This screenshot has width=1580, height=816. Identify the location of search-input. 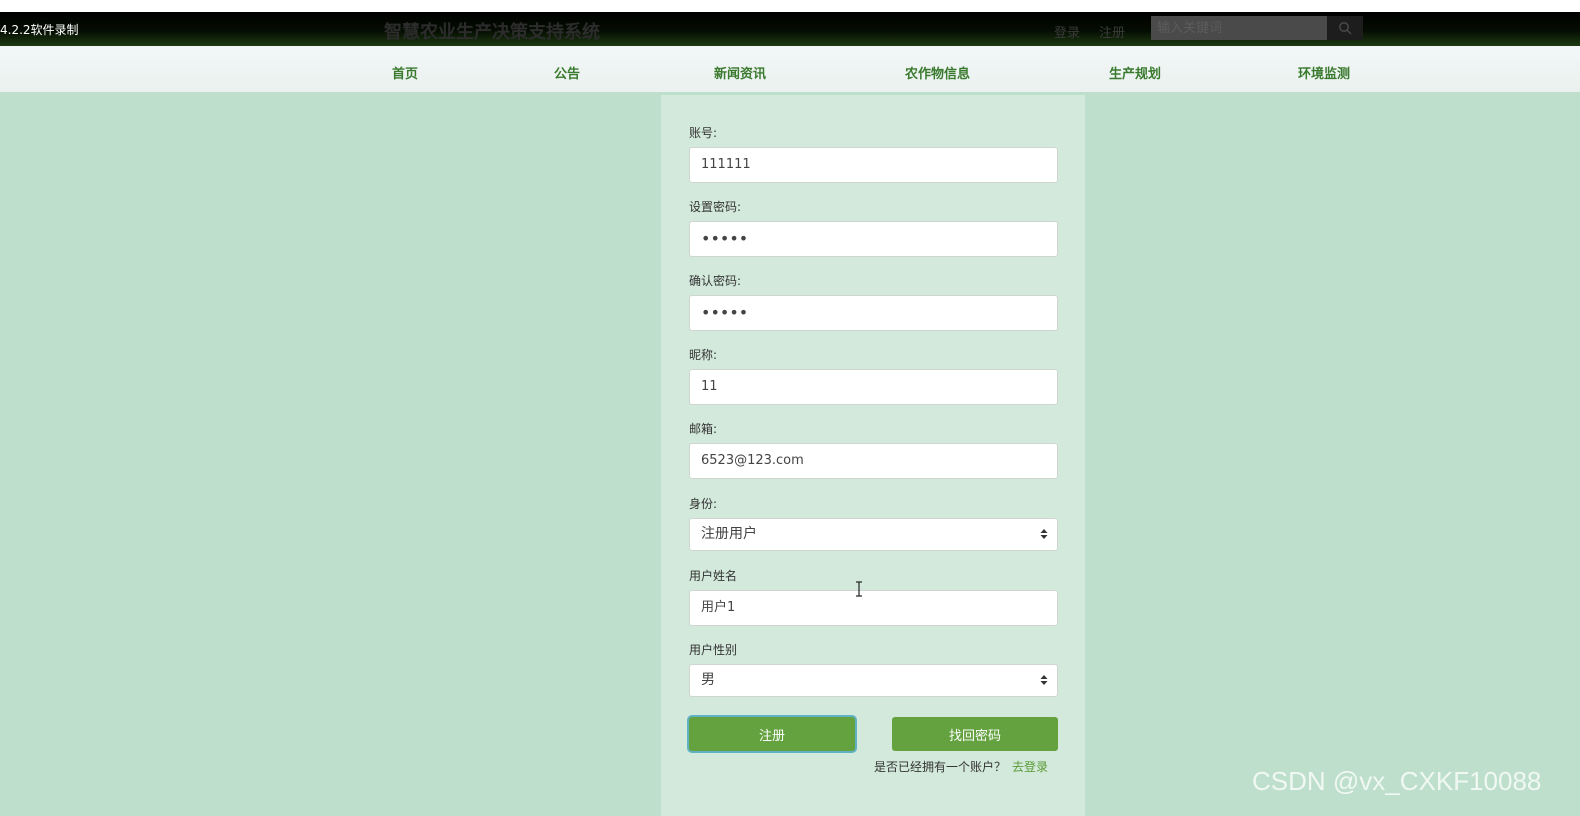
(1239, 28).